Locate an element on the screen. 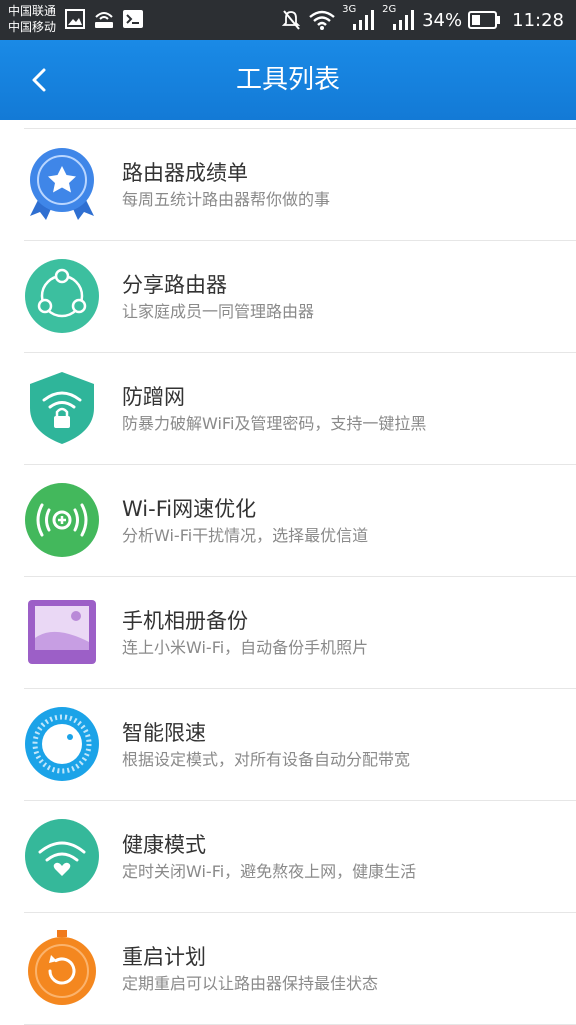 This screenshot has width=576, height=1025. list-divider is located at coordinates (300, 124).